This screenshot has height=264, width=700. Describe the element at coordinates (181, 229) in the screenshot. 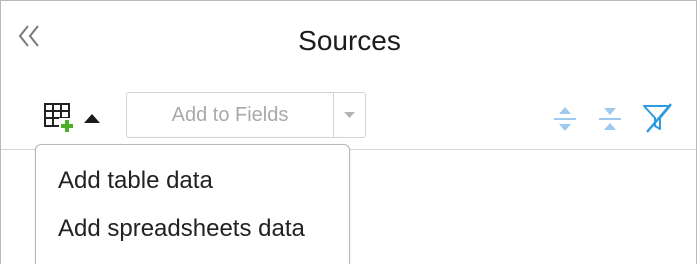

I see `menu-item-add-spreadsheets-data: Add spreadsheets data` at that location.